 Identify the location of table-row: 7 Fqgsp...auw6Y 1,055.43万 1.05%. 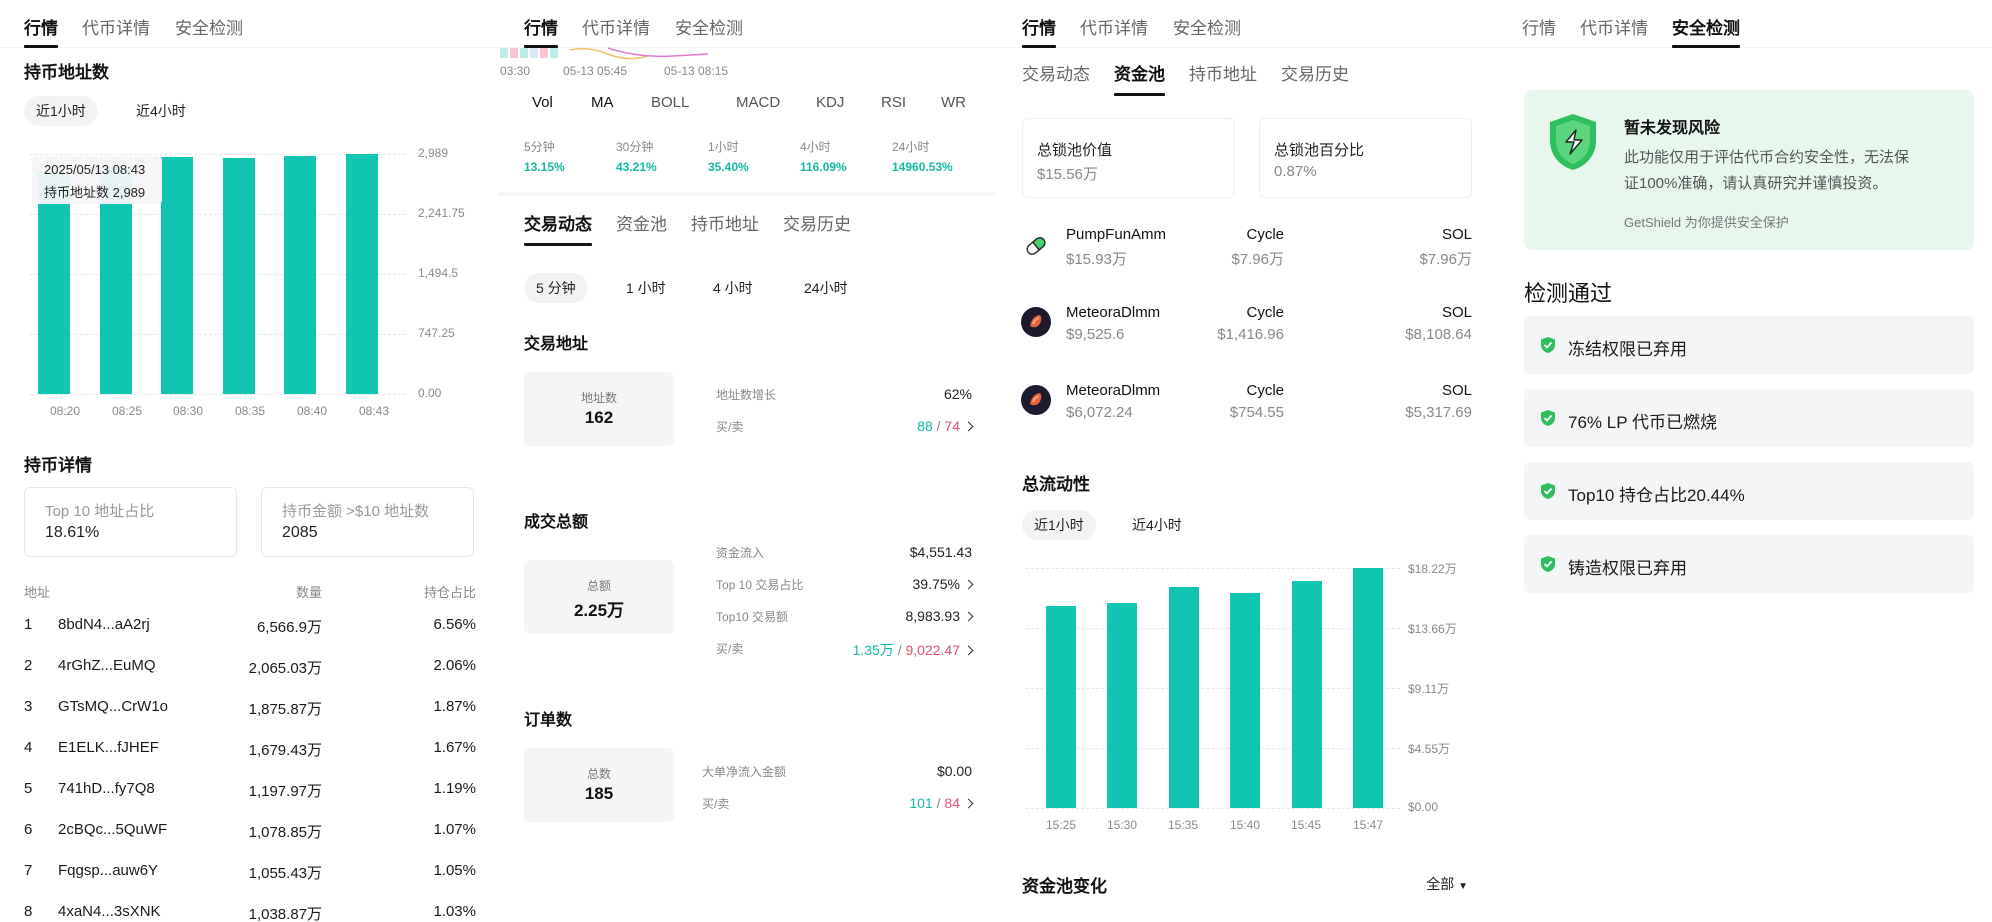
(250, 882).